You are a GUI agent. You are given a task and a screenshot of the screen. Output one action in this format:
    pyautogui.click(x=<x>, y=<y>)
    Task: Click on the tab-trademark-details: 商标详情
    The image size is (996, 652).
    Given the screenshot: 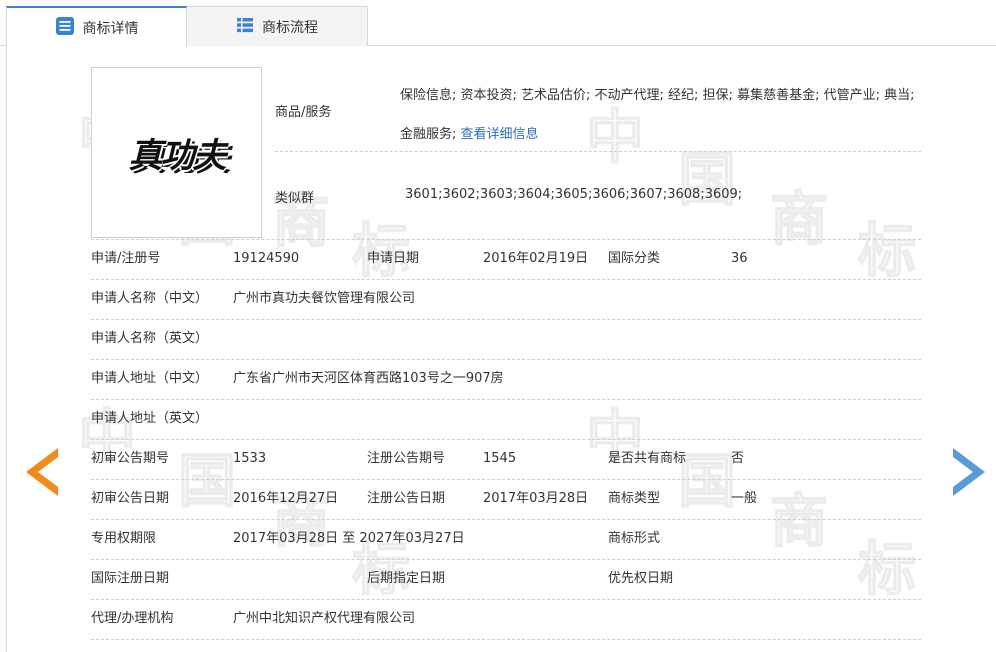 What is the action you would take?
    pyautogui.click(x=96, y=26)
    